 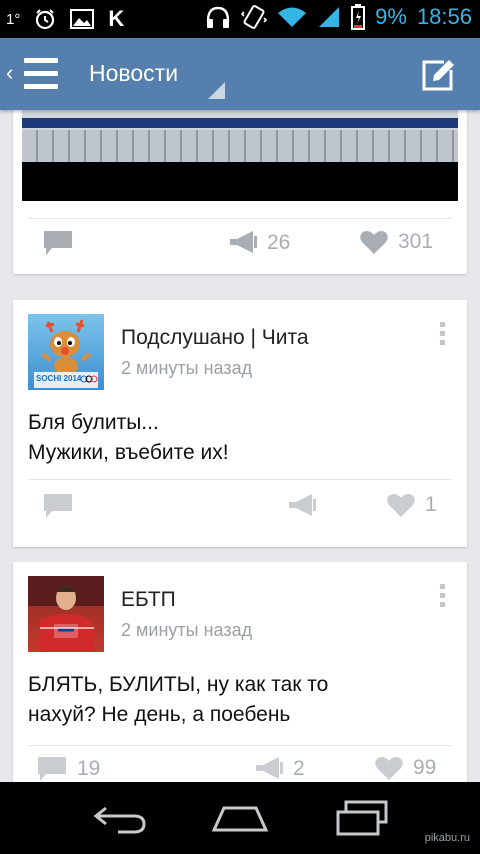 What do you see at coordinates (116, 18) in the screenshot?
I see `vk-icon: K` at bounding box center [116, 18].